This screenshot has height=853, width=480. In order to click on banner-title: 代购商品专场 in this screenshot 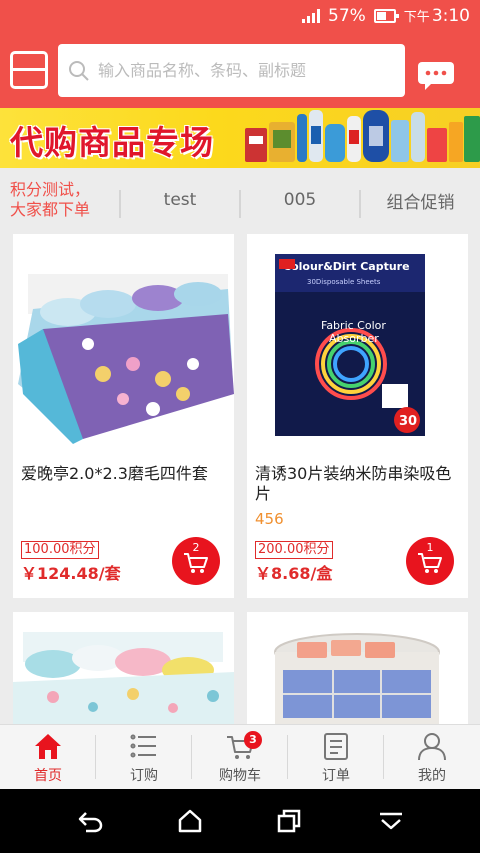, I will do `click(112, 142)`.